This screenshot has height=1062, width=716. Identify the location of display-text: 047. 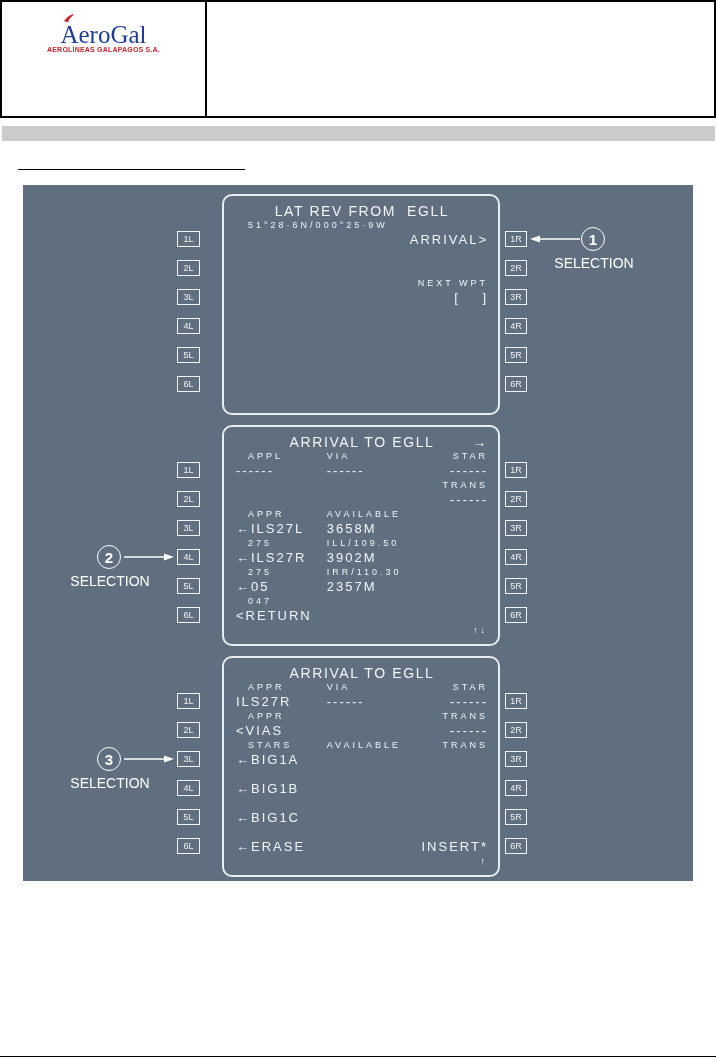
(260, 600).